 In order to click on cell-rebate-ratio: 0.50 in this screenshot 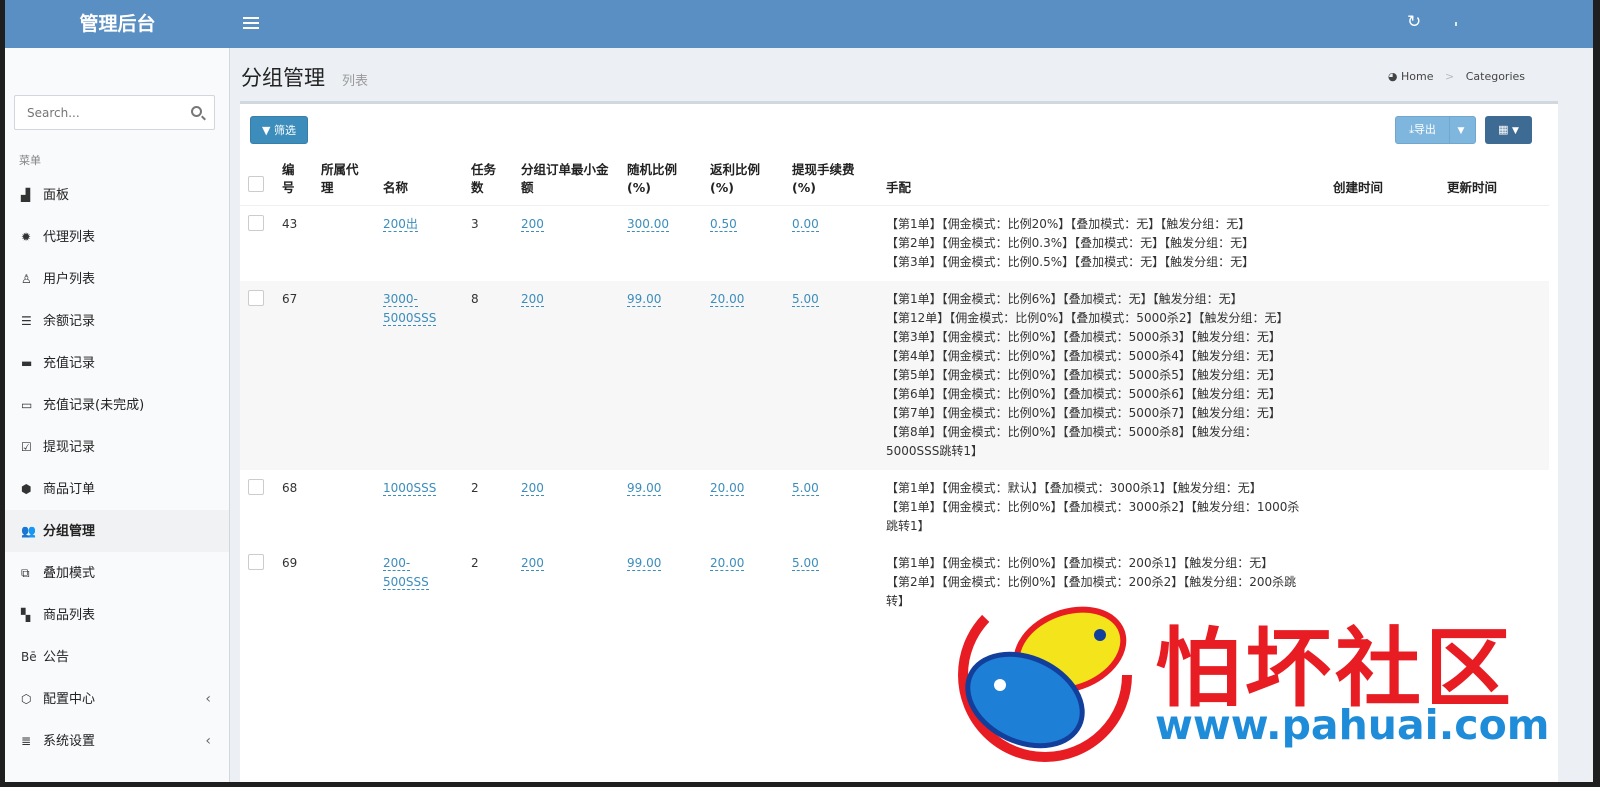, I will do `click(723, 224)`.